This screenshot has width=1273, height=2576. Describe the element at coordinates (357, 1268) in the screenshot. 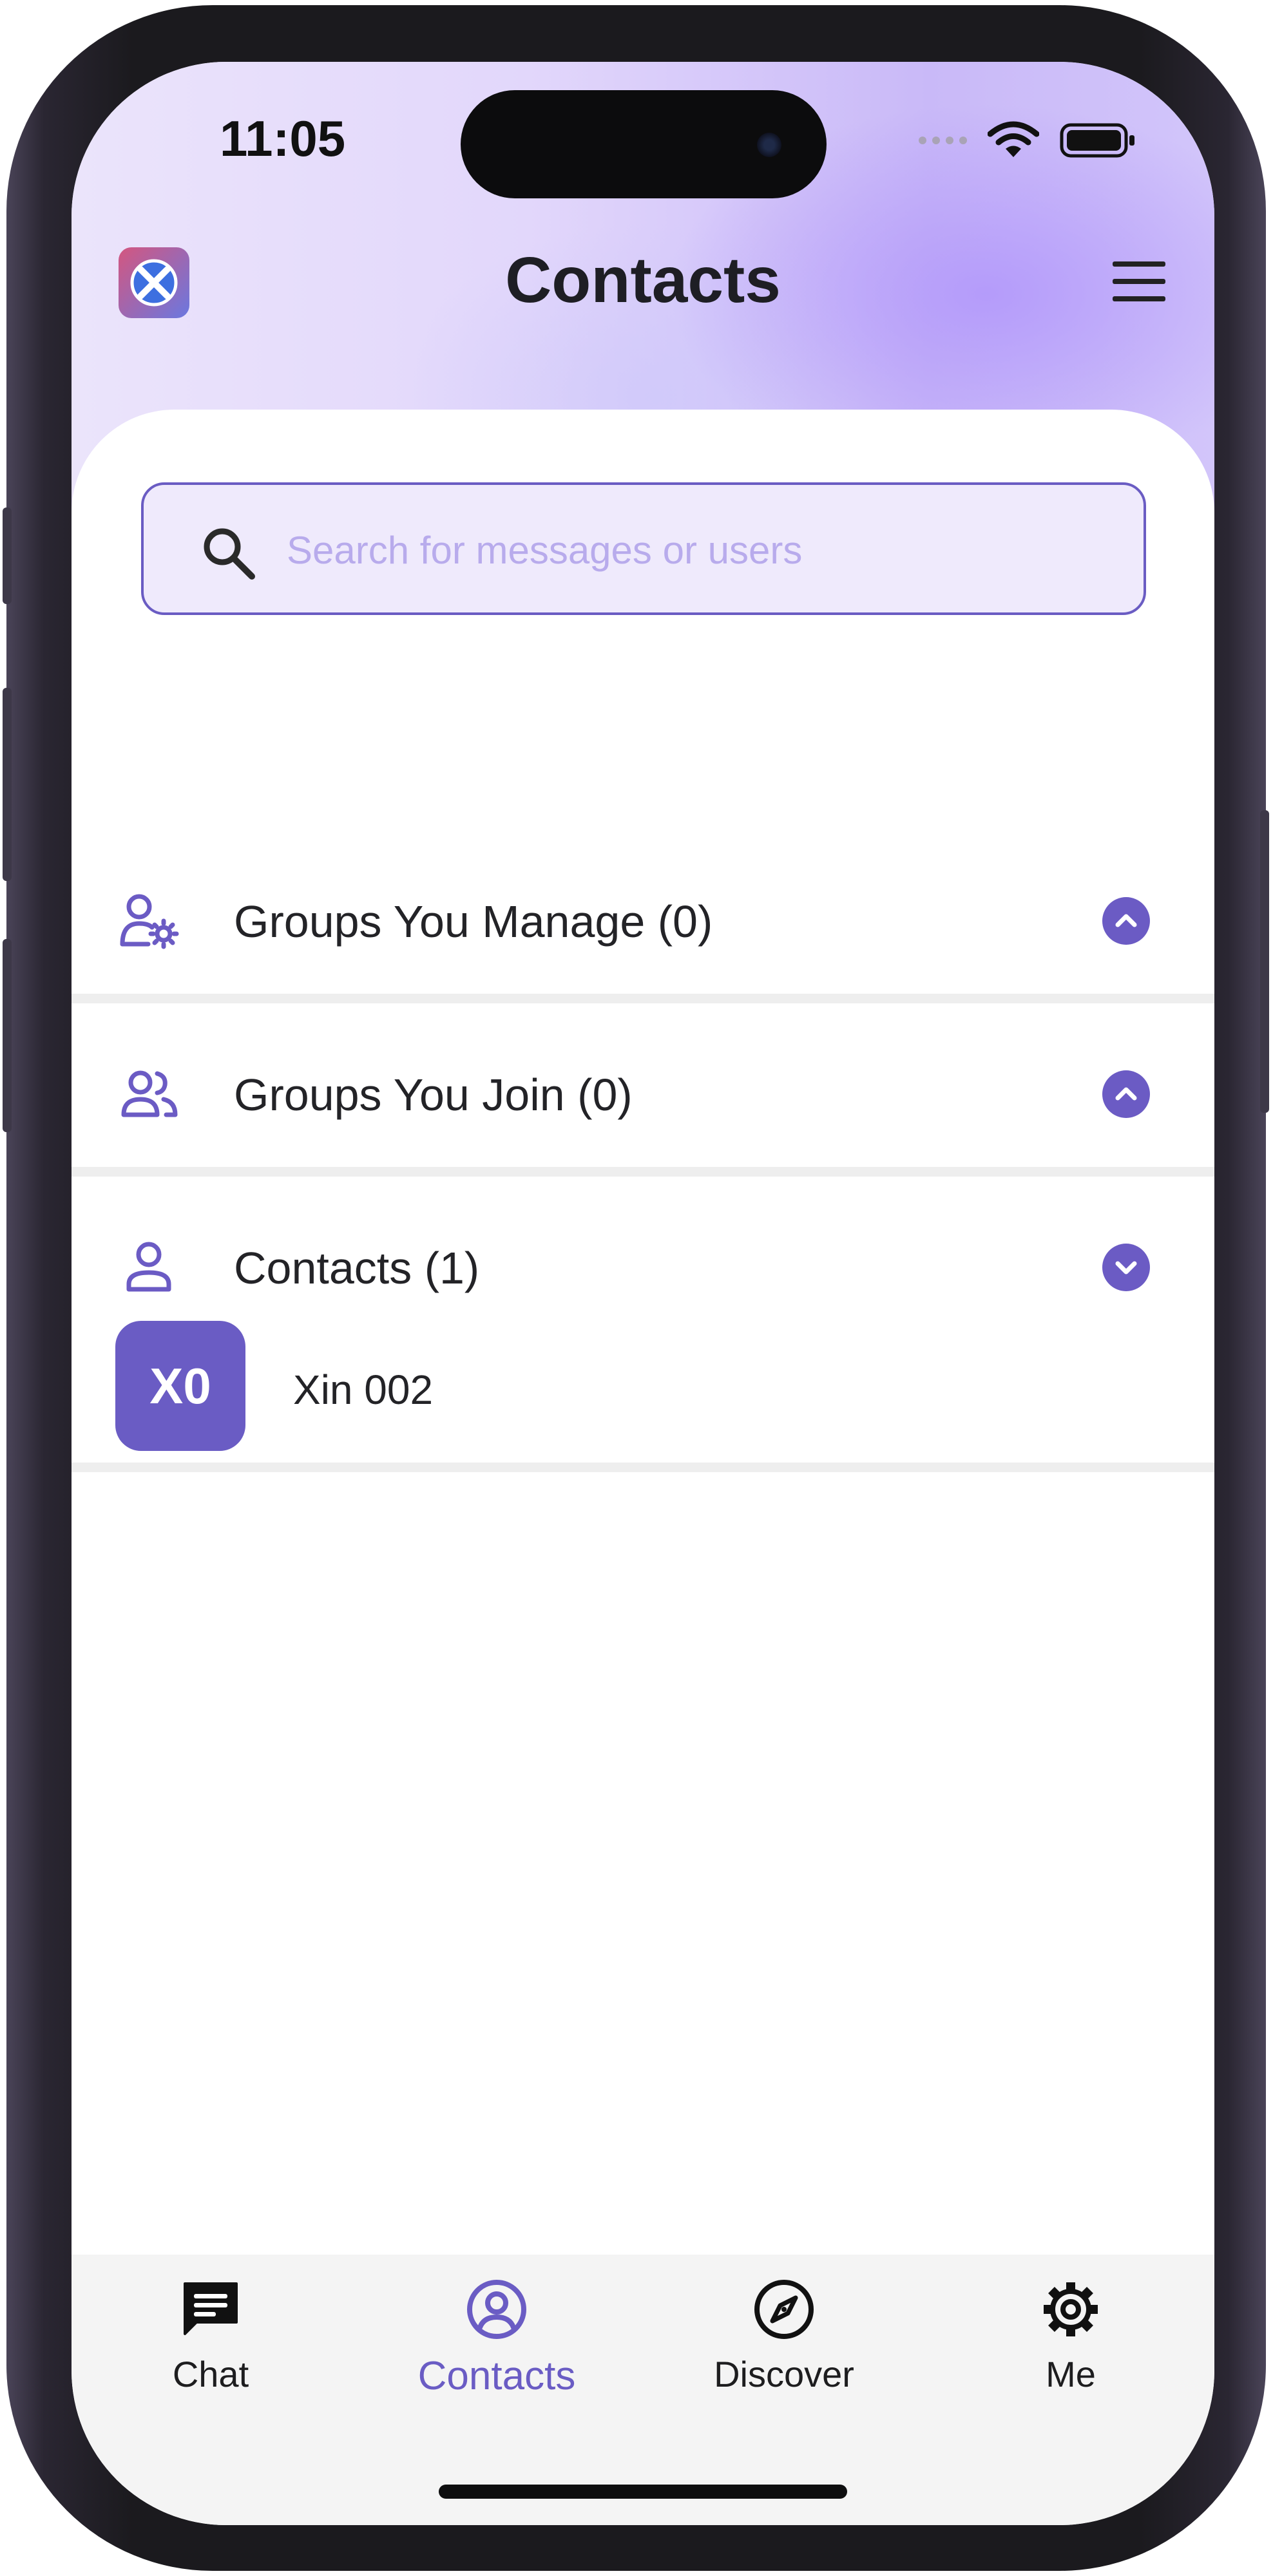

I see `section-label: Contacts (1)` at that location.